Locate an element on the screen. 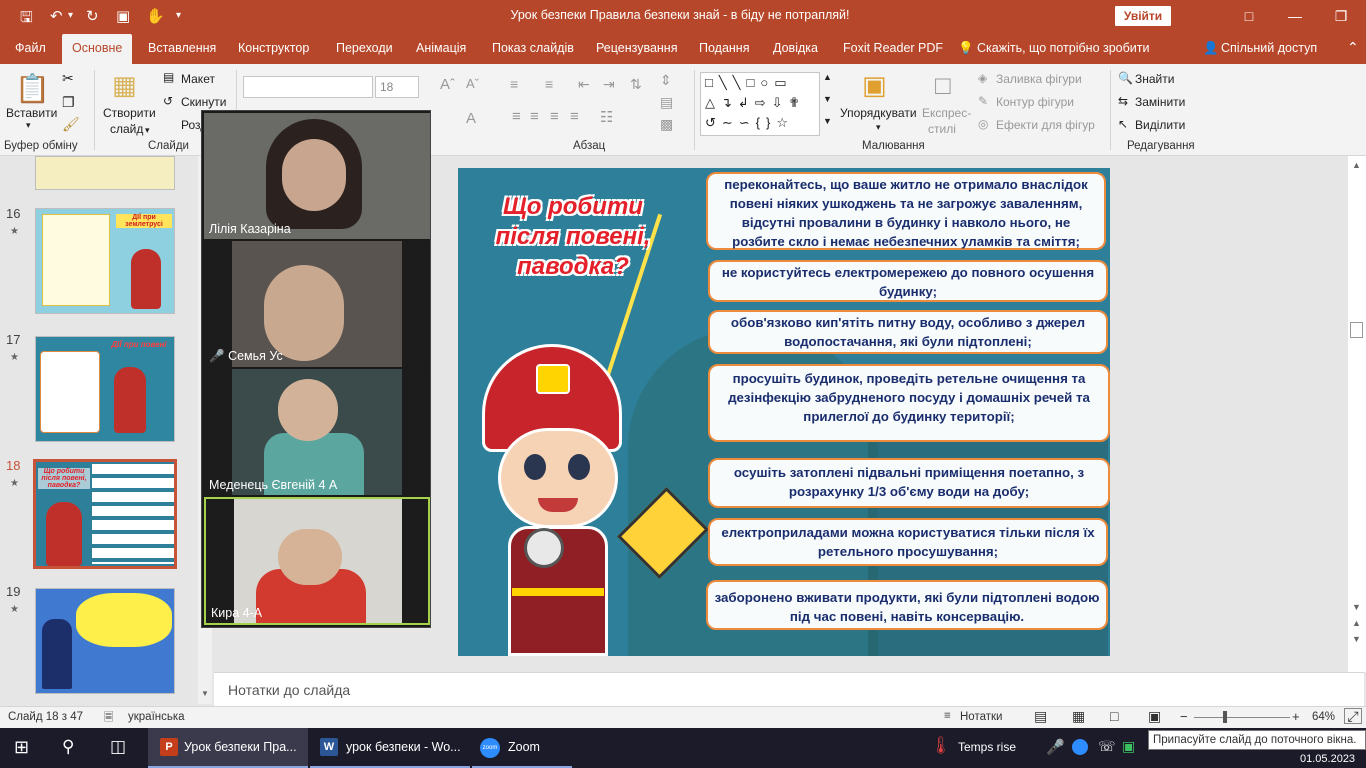 The width and height of the screenshot is (1366, 768). tab-file: Файл is located at coordinates (30, 48).